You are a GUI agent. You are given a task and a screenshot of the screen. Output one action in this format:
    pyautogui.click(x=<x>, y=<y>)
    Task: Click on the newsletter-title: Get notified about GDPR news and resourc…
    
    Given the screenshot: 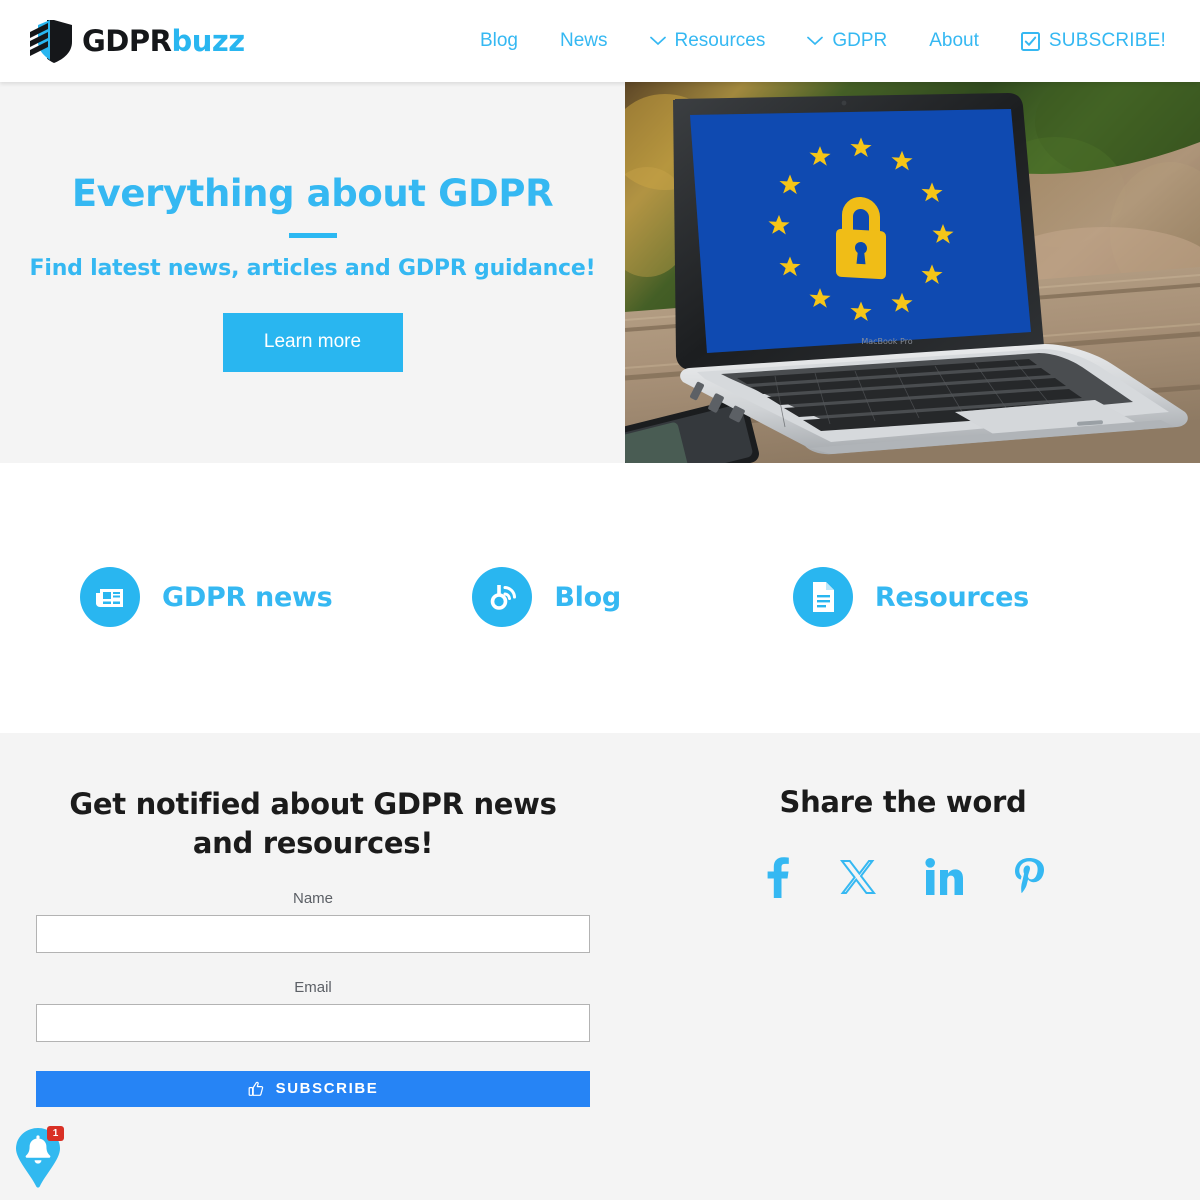 What is the action you would take?
    pyautogui.click(x=313, y=824)
    